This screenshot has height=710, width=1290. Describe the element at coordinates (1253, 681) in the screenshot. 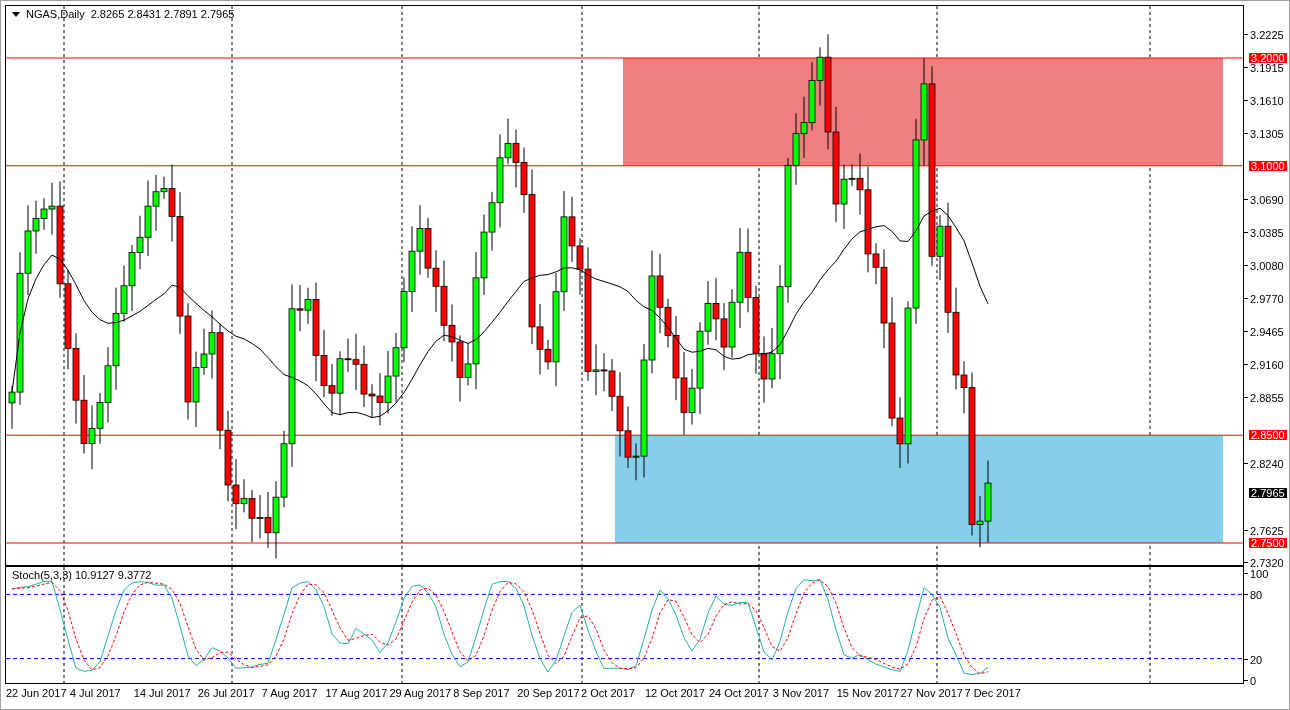

I see `indicator-tick: 0` at that location.